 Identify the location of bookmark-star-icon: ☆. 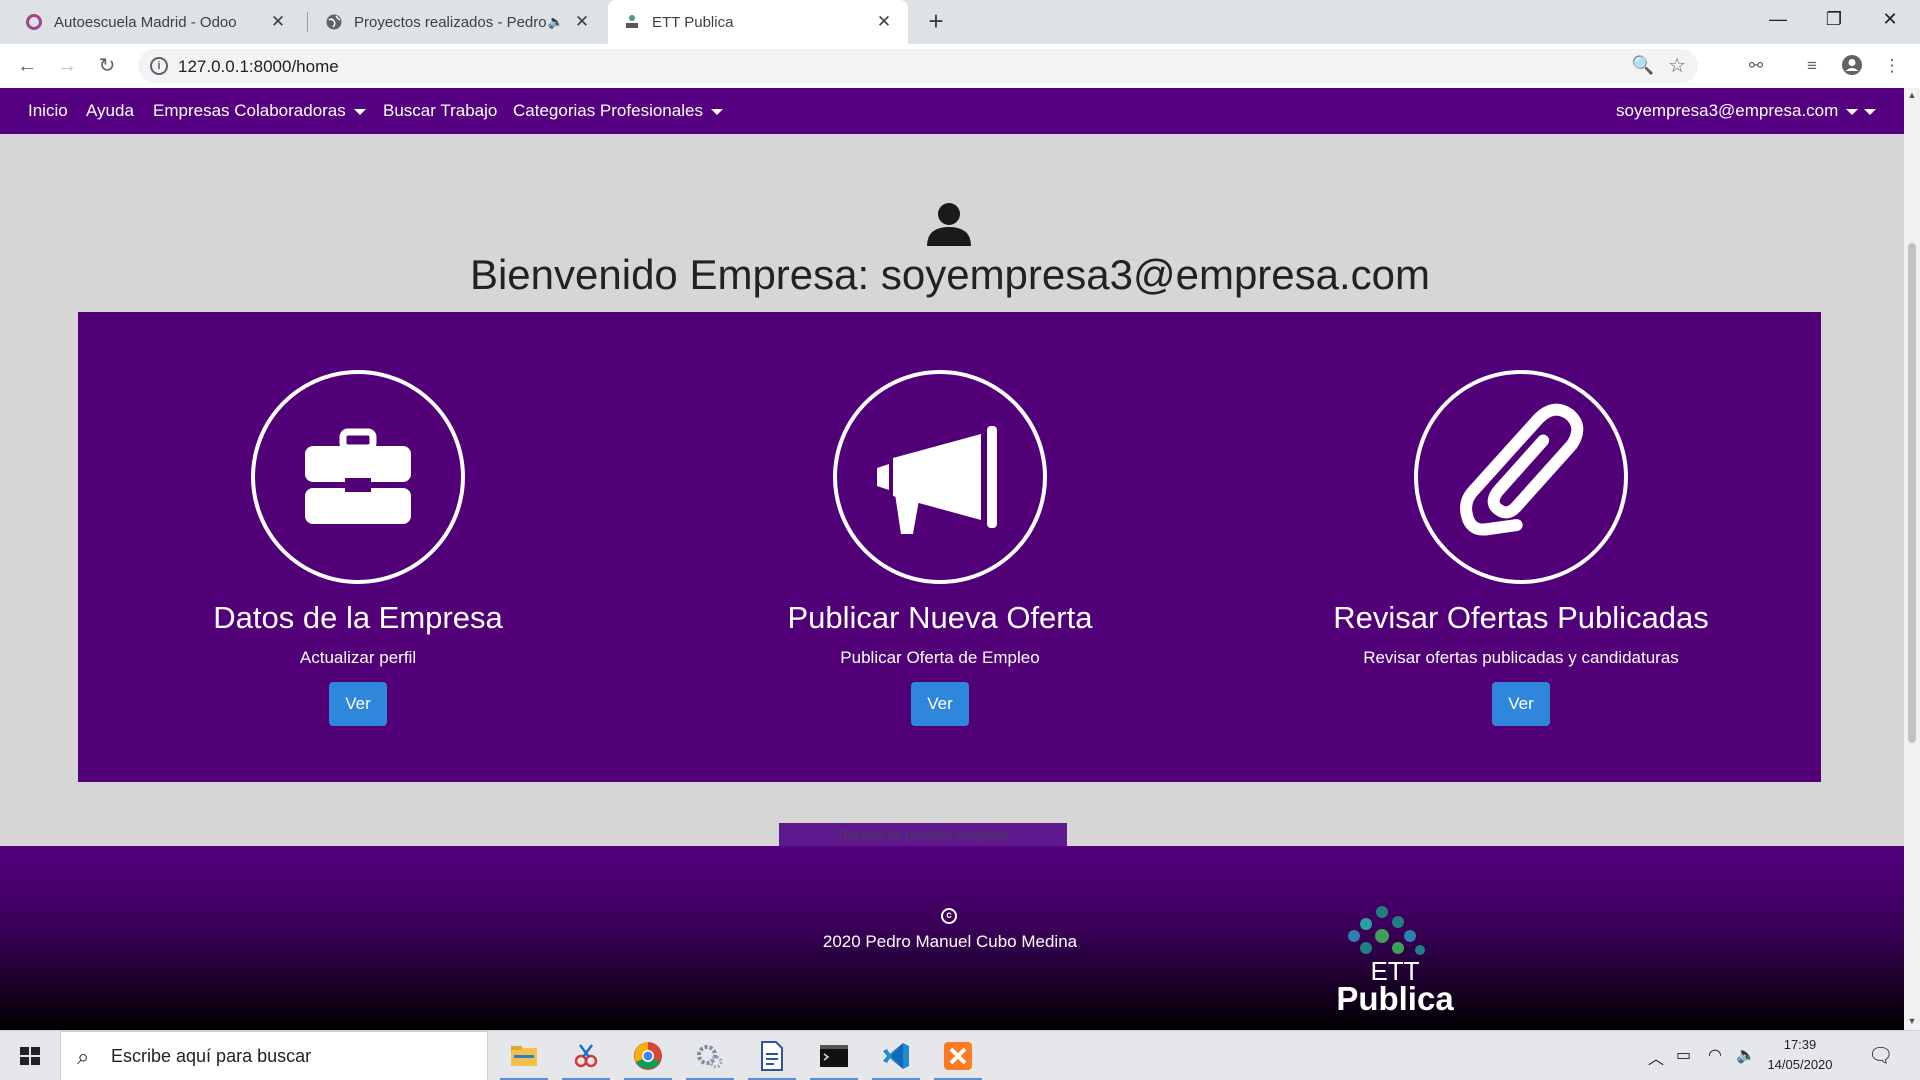
(1677, 65).